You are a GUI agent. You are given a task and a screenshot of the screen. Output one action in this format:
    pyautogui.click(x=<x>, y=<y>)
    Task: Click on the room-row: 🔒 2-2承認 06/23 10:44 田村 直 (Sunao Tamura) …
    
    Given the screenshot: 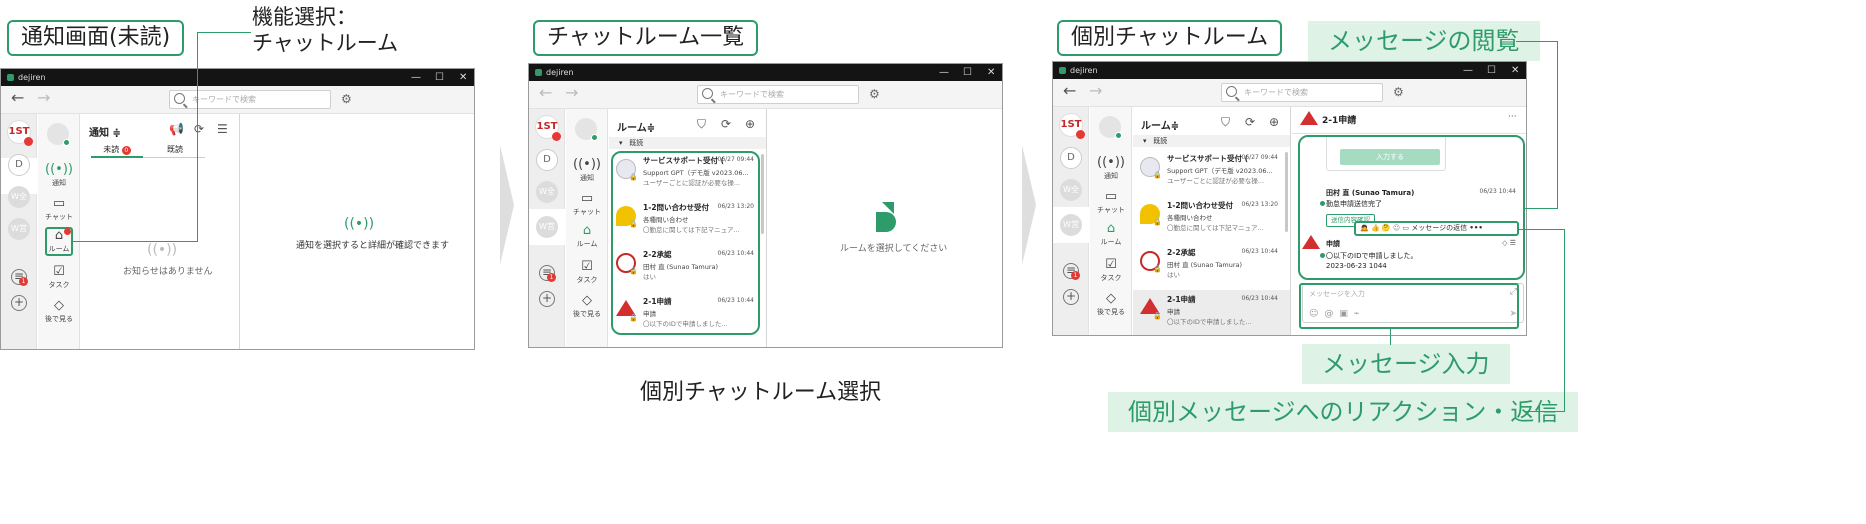 What is the action you would take?
    pyautogui.click(x=1210, y=266)
    